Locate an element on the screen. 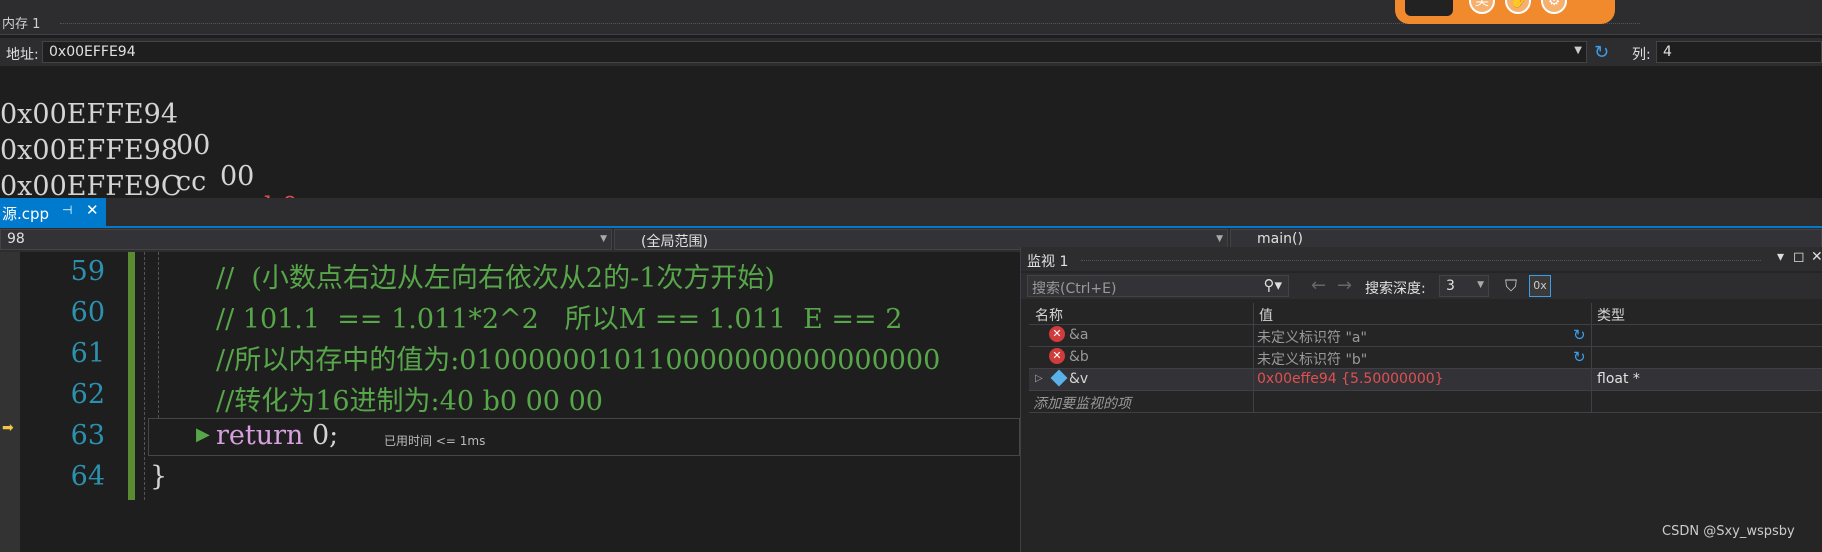 Image resolution: width=1822 pixels, height=552 pixels. indent-guide is located at coordinates (158, 335).